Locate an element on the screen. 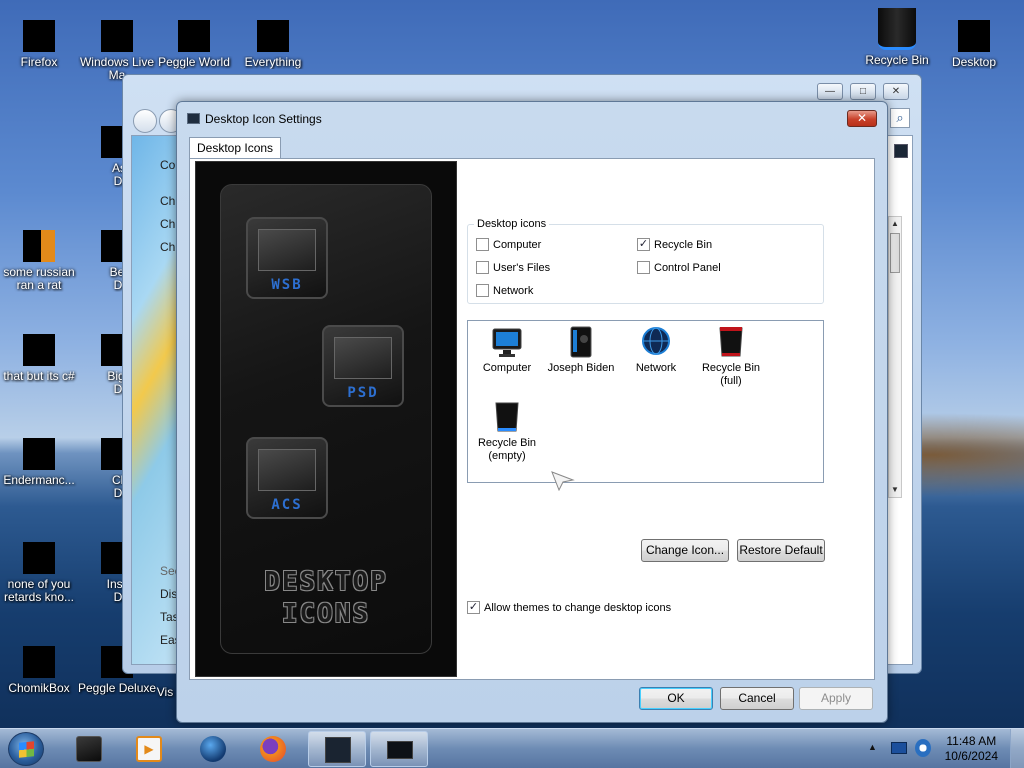  desktop-icon-label: some russian ran a rat is located at coordinates (39, 279).